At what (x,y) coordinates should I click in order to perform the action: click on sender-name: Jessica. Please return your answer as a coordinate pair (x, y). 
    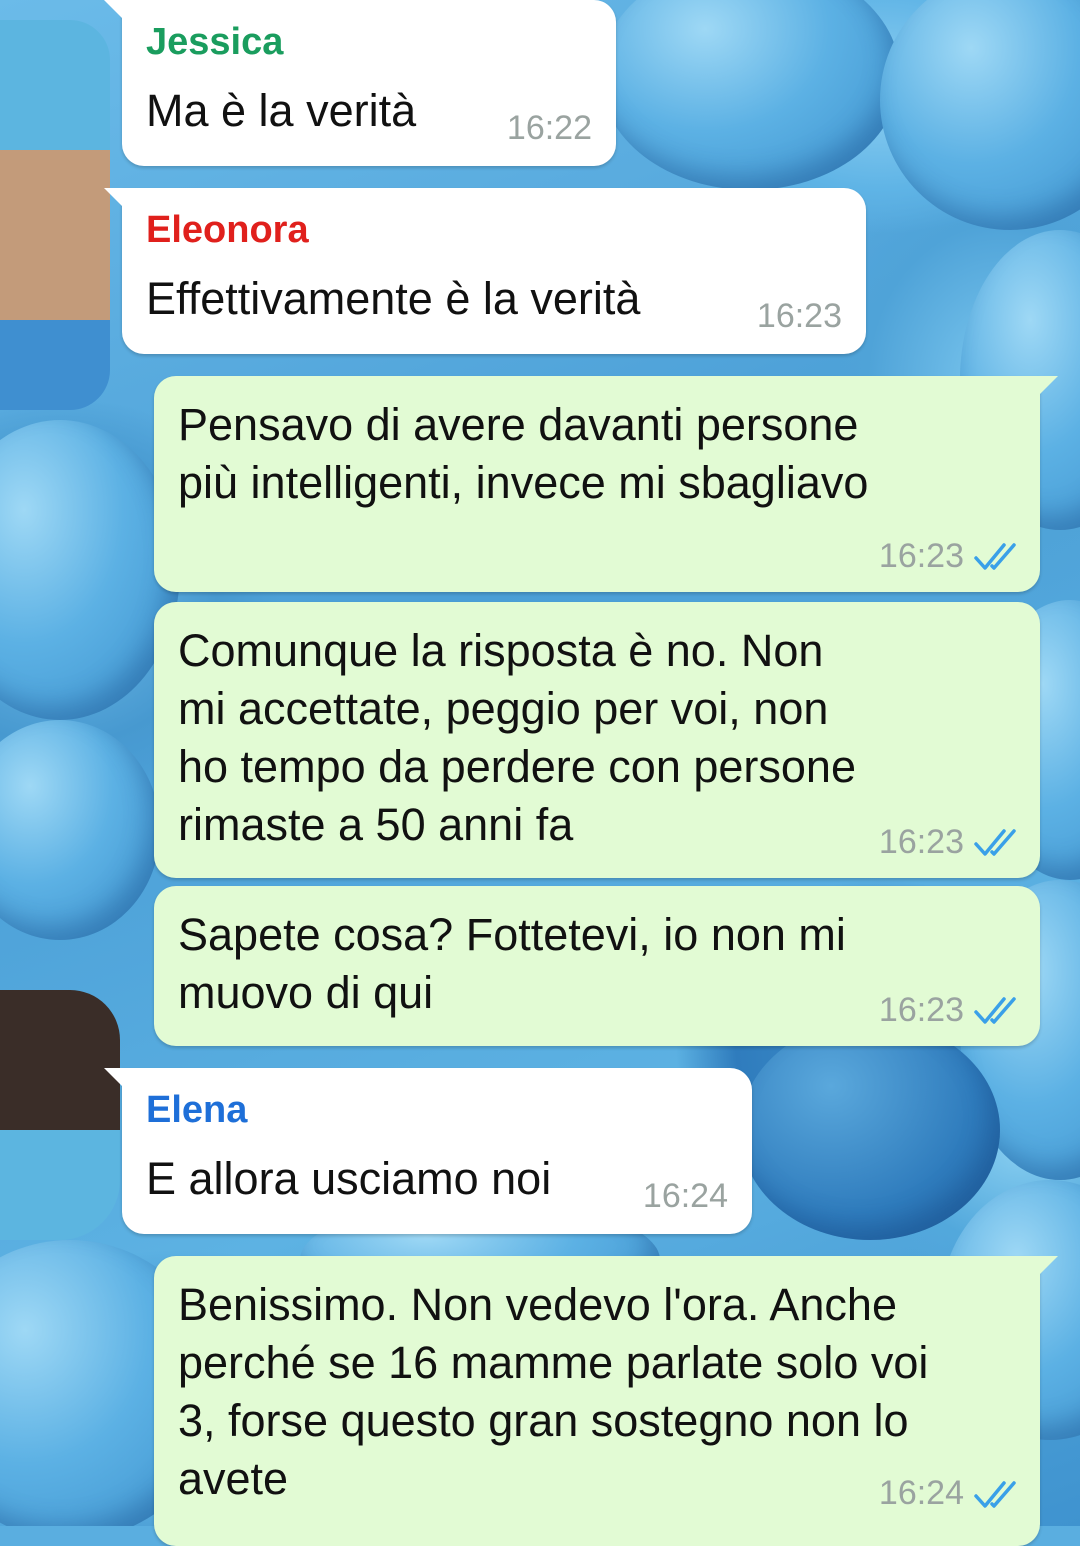
    Looking at the image, I should click on (215, 42).